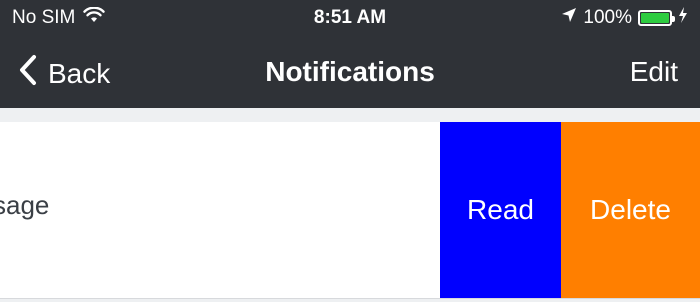 The image size is (700, 302). Describe the element at coordinates (654, 72) in the screenshot. I see `edit-button: Edit` at that location.